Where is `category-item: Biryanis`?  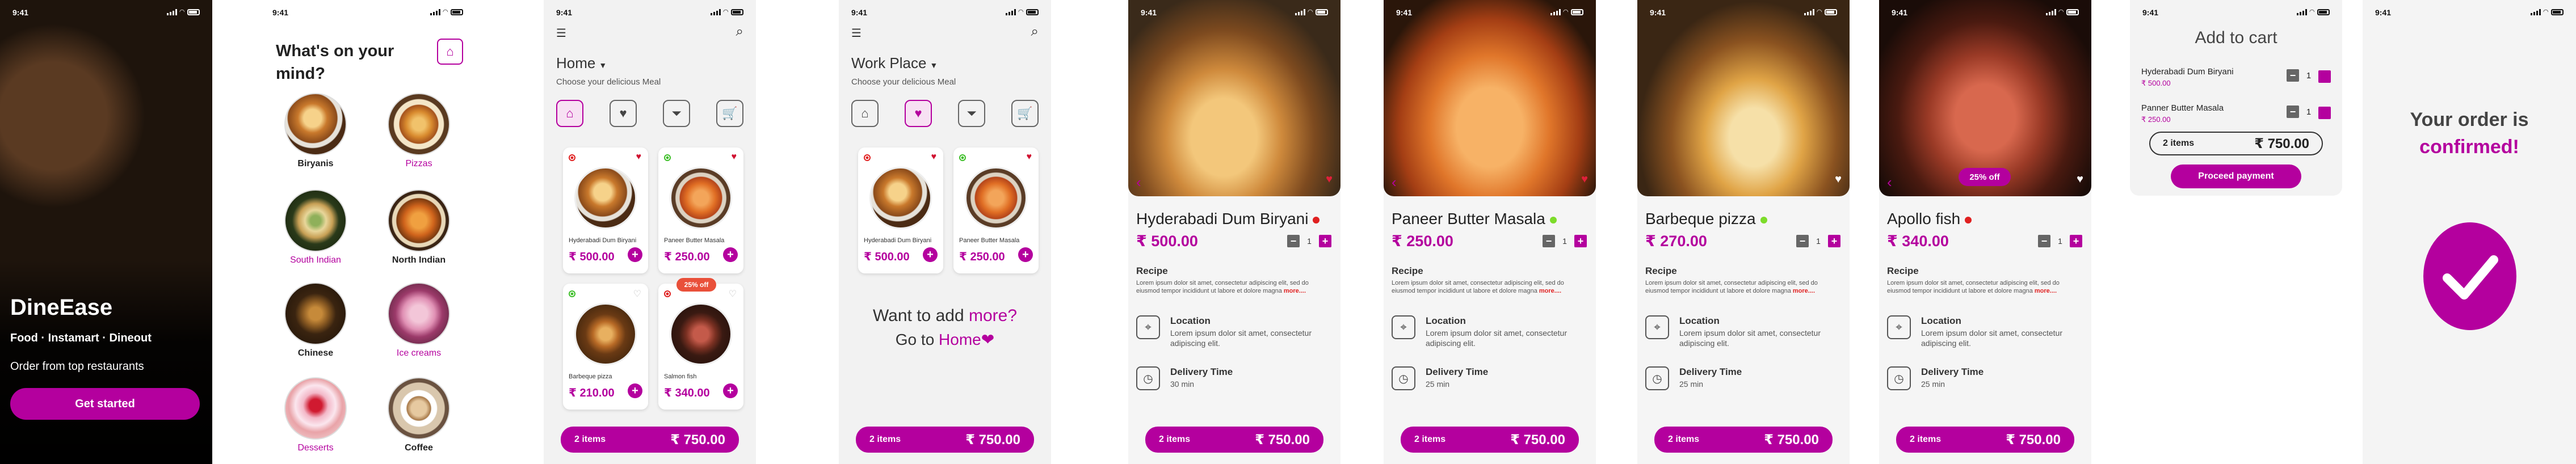 category-item: Biryanis is located at coordinates (315, 131).